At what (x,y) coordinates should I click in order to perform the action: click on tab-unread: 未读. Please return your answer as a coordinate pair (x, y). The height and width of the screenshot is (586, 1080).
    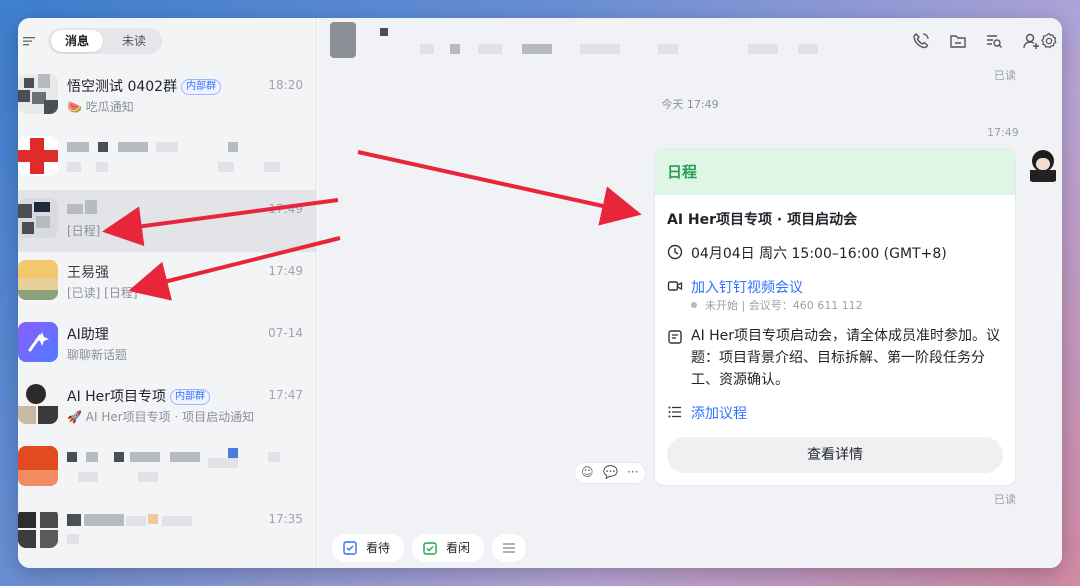
    Looking at the image, I should click on (134, 41).